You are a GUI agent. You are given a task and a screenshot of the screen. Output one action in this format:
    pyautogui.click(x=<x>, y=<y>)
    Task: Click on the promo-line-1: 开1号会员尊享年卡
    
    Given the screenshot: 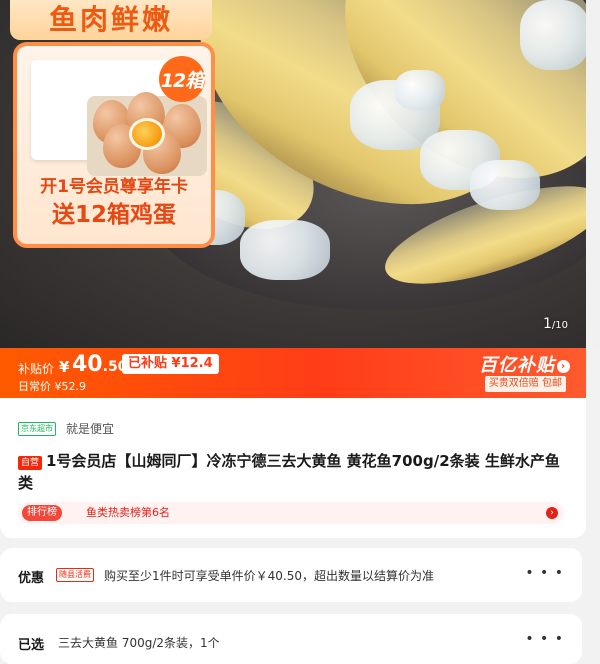 What is the action you would take?
    pyautogui.click(x=114, y=187)
    